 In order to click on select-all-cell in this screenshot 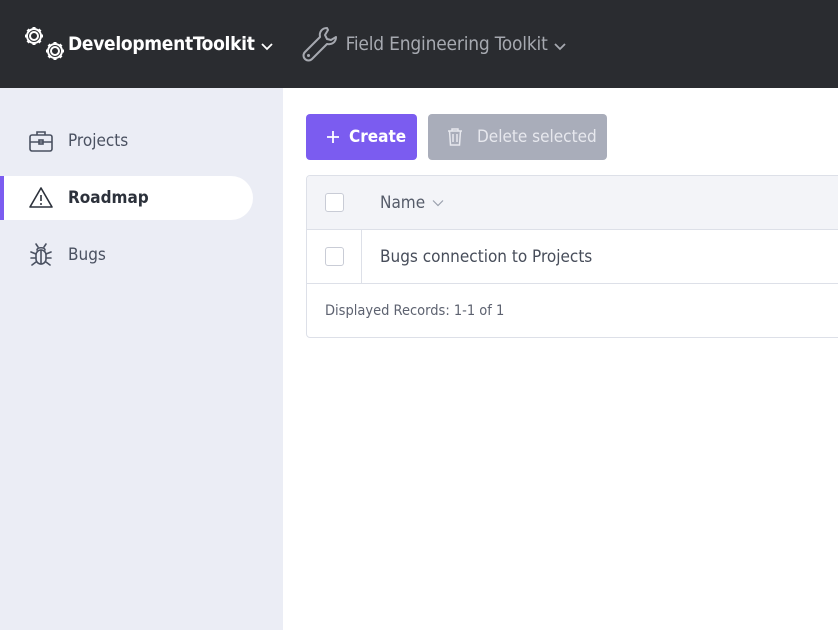, I will do `click(334, 202)`.